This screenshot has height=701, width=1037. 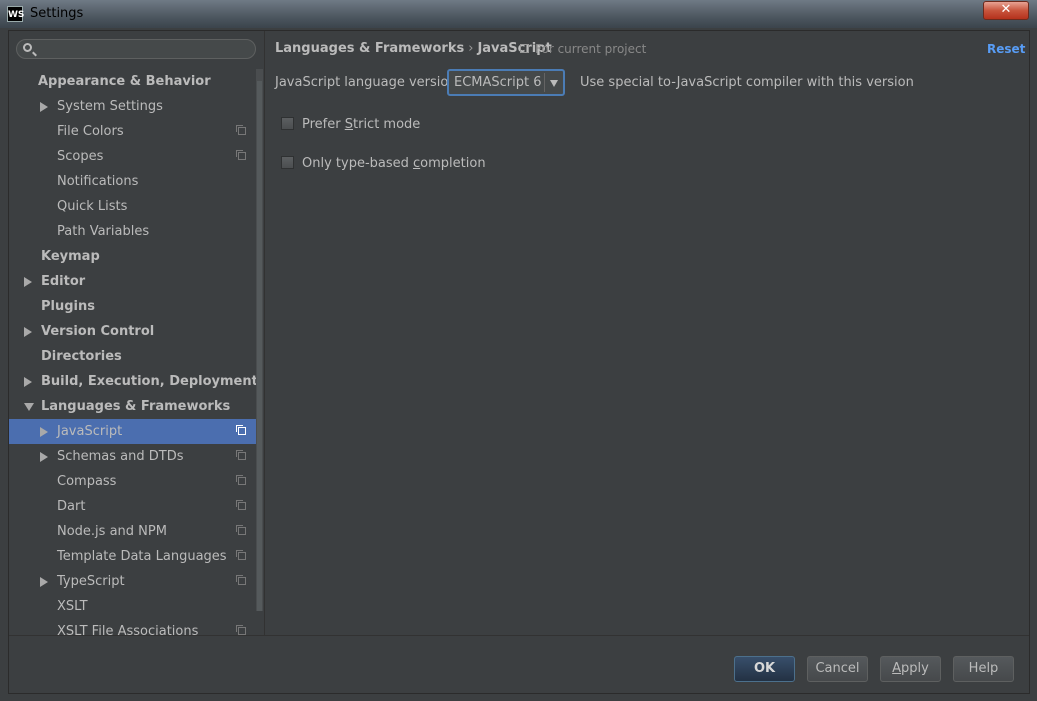 I want to click on sidebar-item-plugins: Plugins, so click(x=132, y=306).